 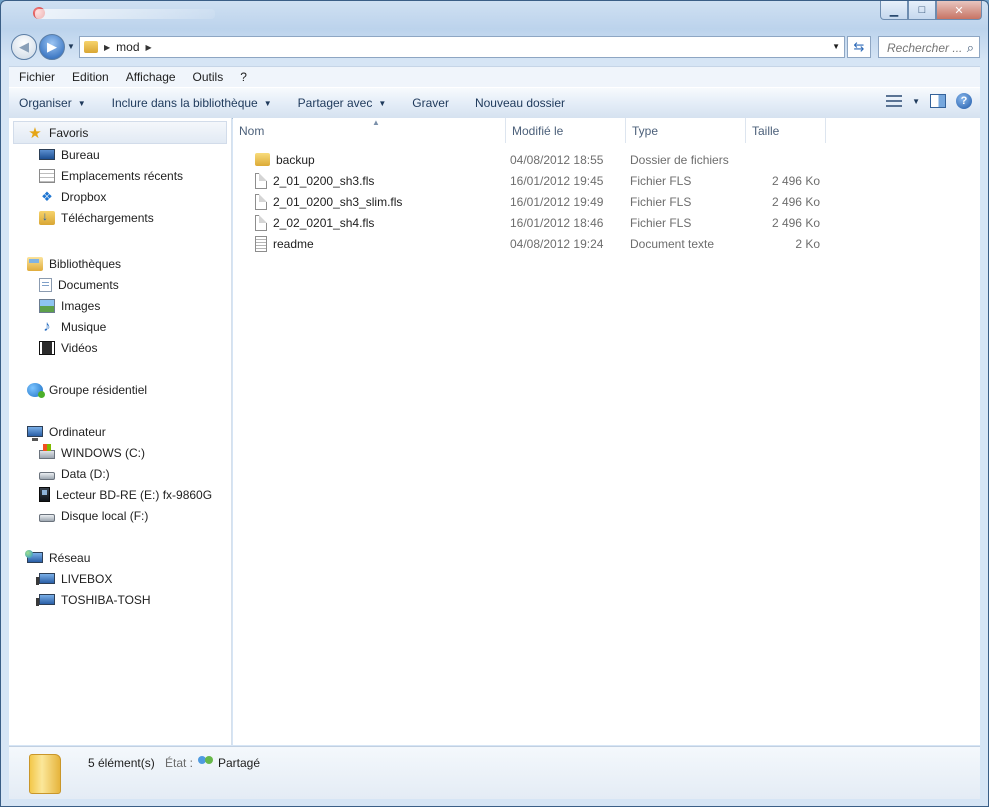 I want to click on minimize-button: ▁, so click(x=894, y=10).